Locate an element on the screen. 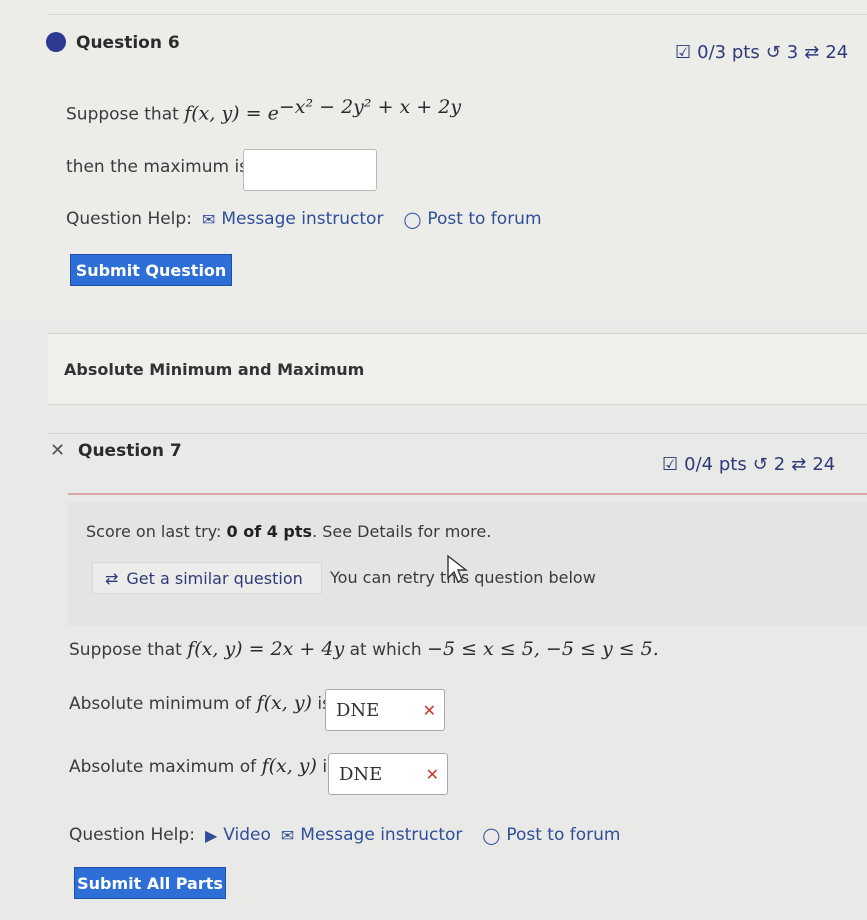 The width and height of the screenshot is (867, 920). min-label-function: f(x, y) is located at coordinates (284, 703).